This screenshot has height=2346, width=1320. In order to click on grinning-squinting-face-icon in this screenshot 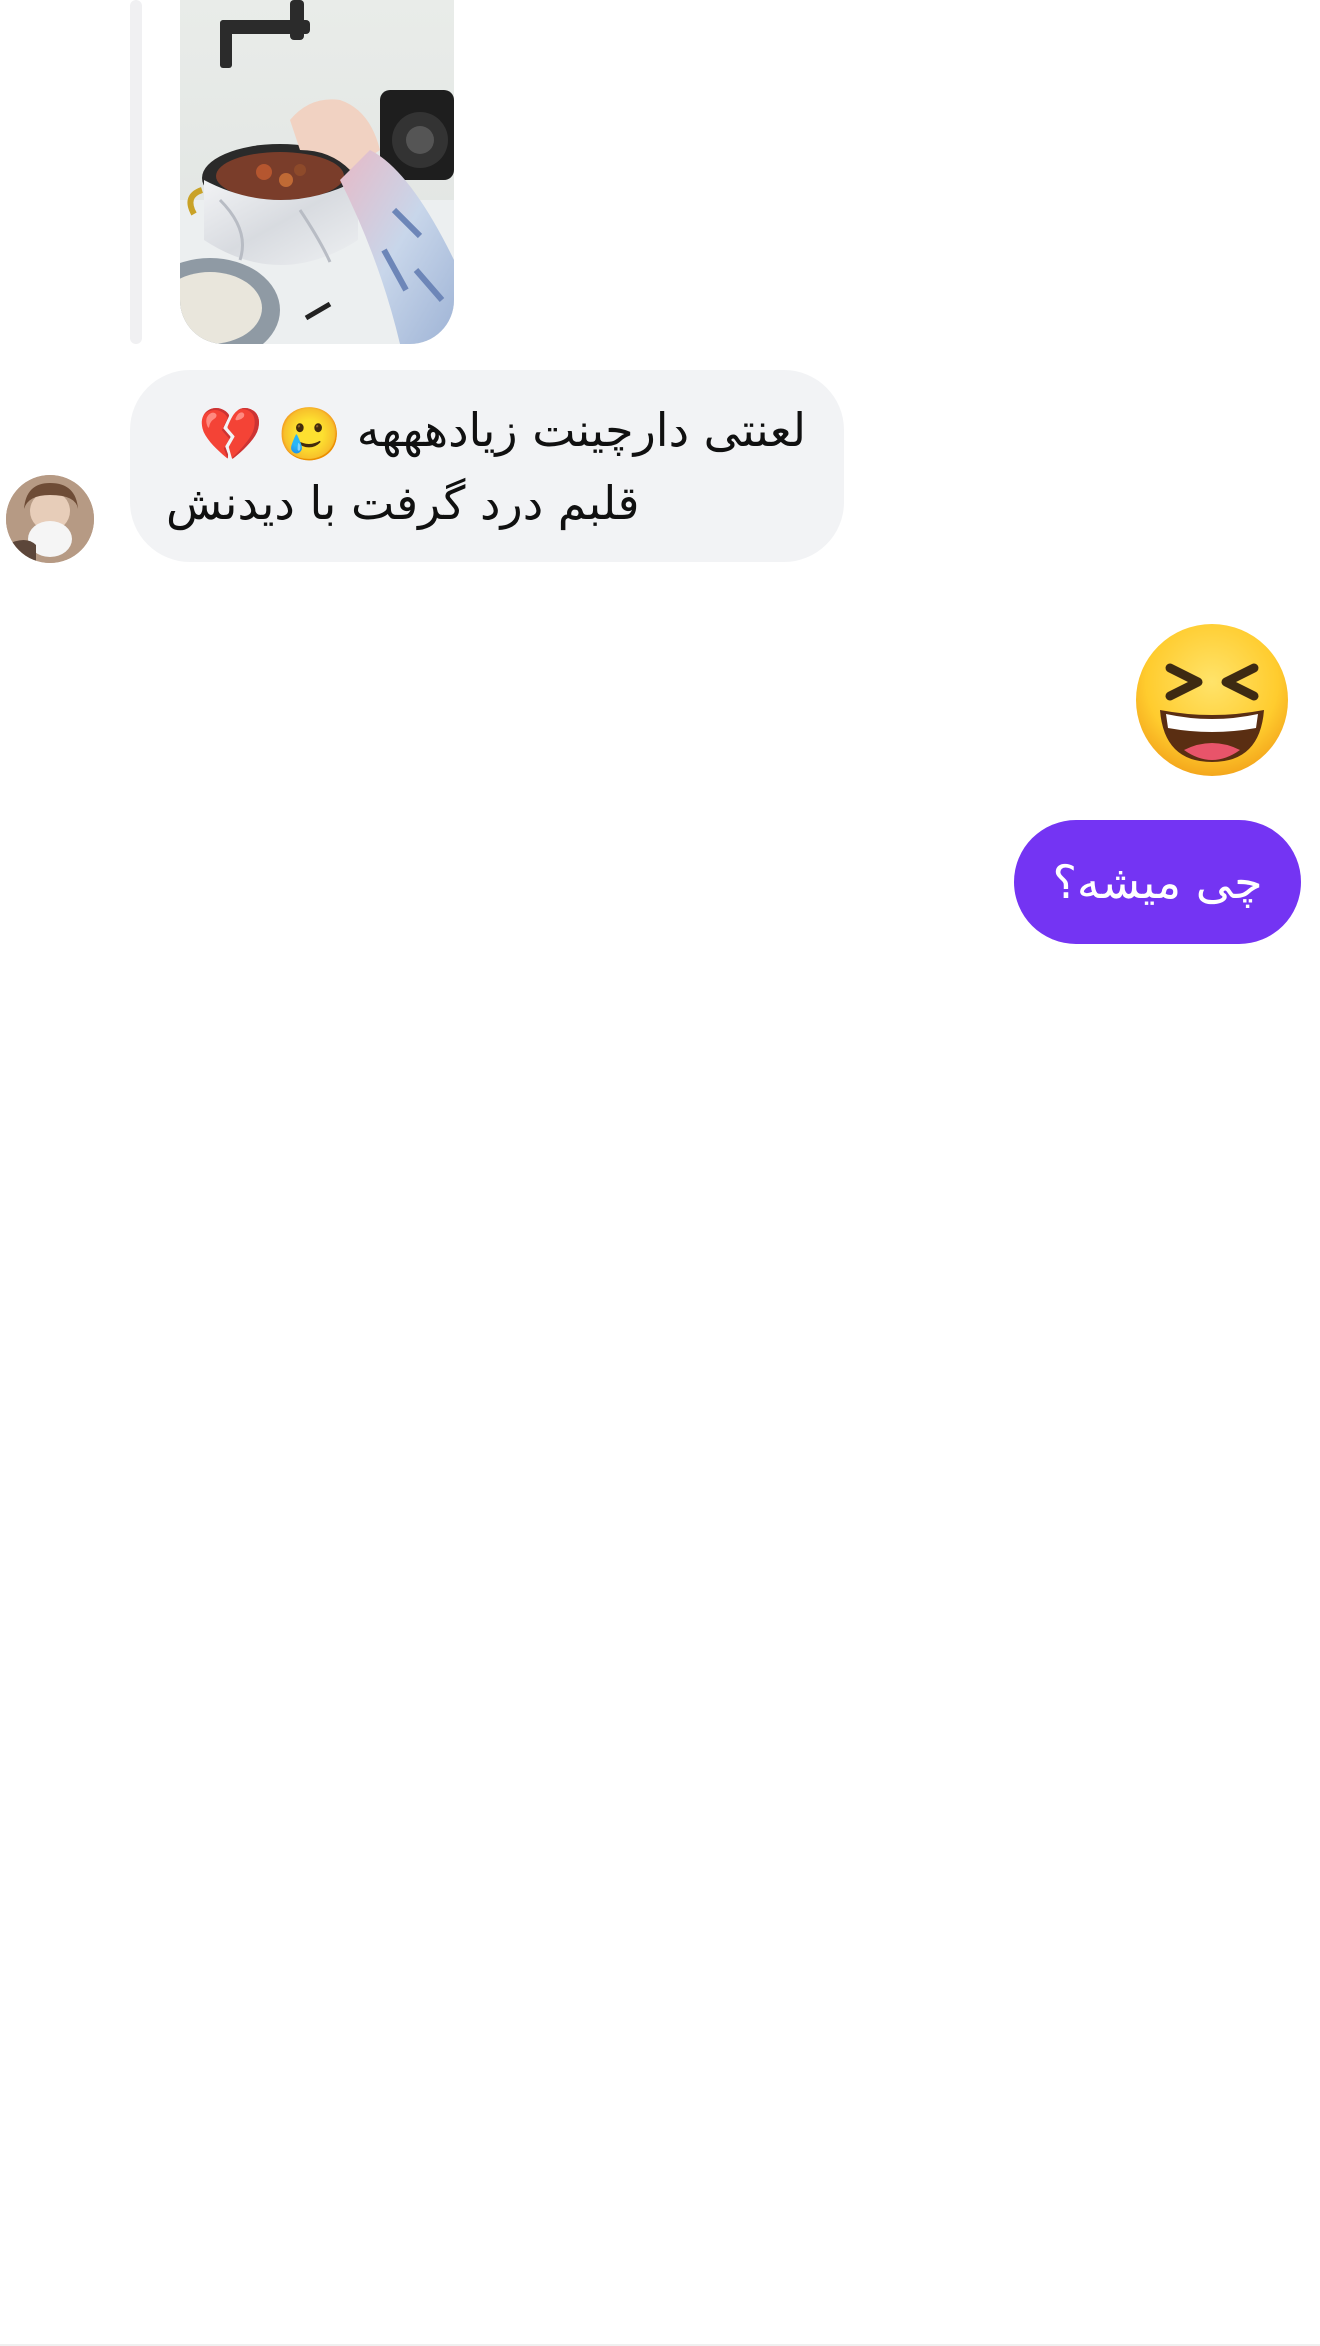, I will do `click(1212, 700)`.